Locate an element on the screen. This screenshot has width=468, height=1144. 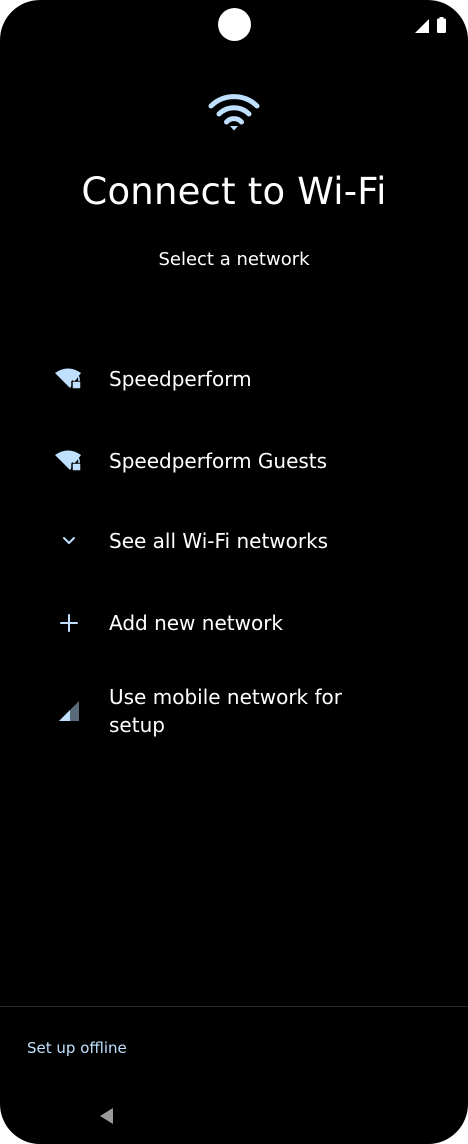
network-item-speedperform: Speedperform is located at coordinates (234, 379).